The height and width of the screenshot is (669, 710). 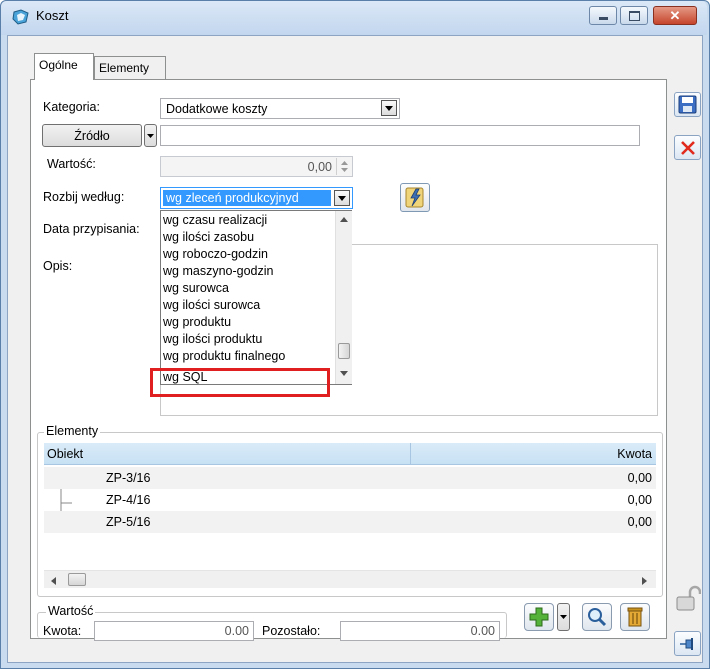 I want to click on lock-button, so click(x=688, y=599).